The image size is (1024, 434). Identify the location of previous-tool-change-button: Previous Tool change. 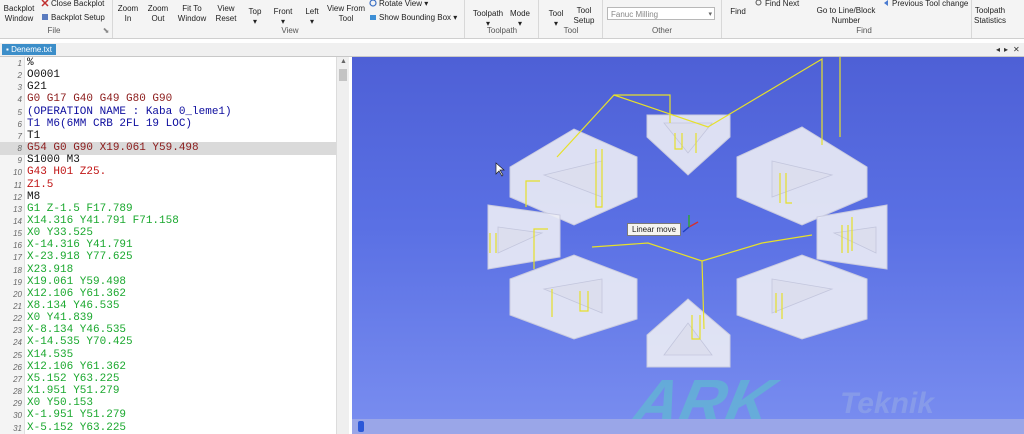
(925, 4).